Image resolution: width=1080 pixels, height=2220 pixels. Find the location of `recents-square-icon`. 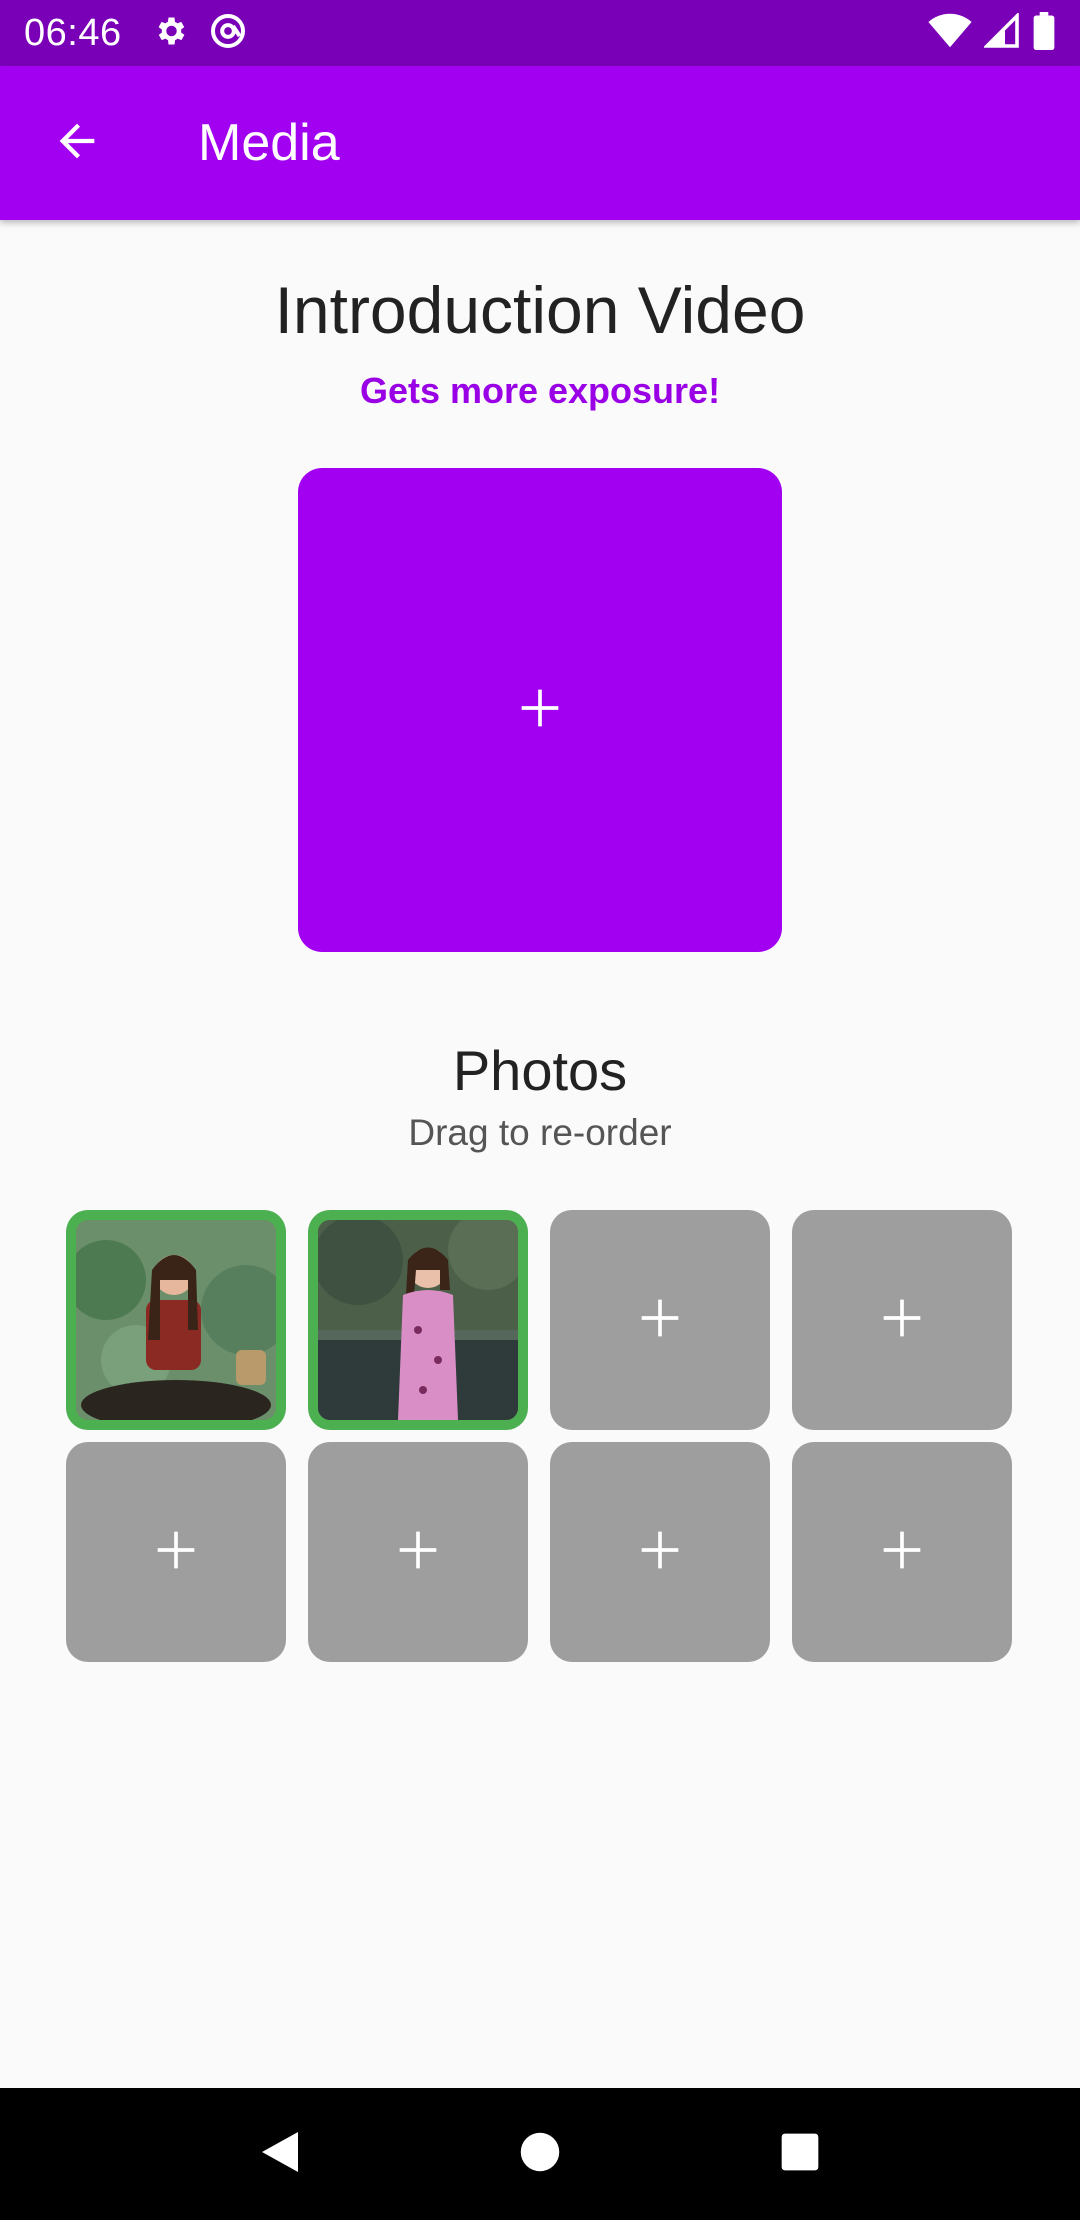

recents-square-icon is located at coordinates (800, 2154).